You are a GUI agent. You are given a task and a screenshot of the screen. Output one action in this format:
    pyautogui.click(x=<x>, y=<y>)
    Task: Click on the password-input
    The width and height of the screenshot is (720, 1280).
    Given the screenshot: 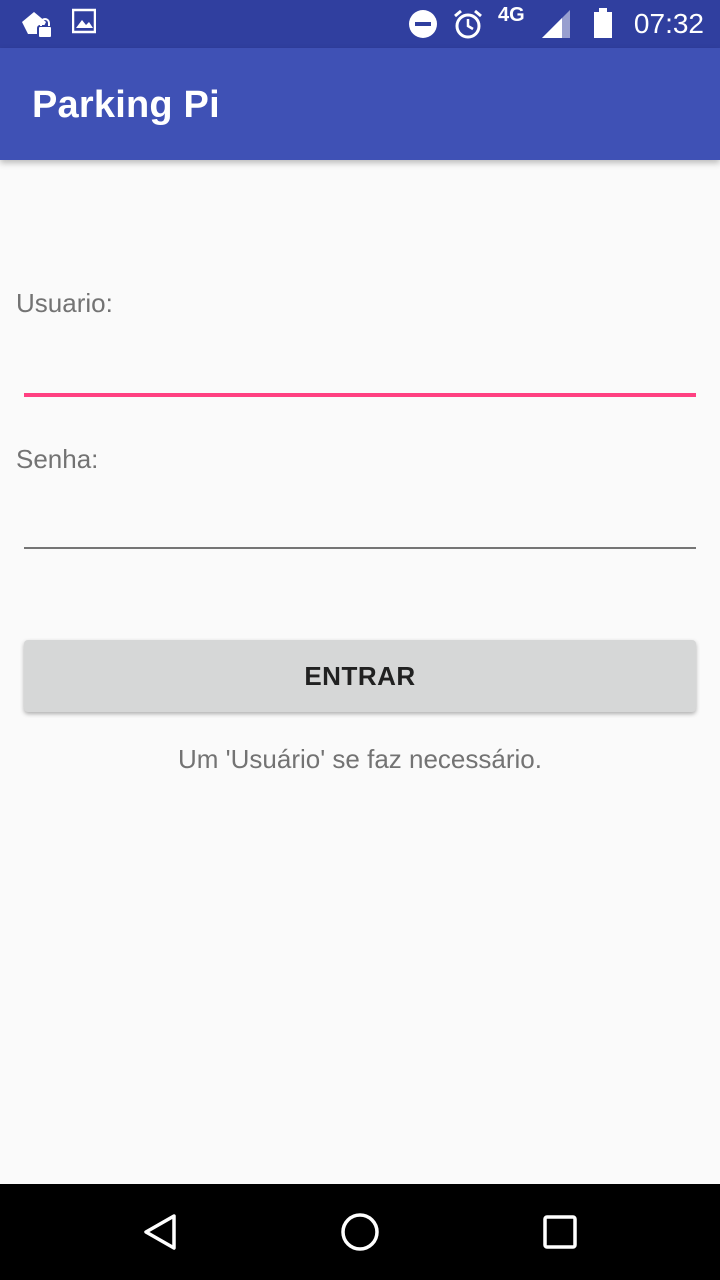 What is the action you would take?
    pyautogui.click(x=360, y=522)
    